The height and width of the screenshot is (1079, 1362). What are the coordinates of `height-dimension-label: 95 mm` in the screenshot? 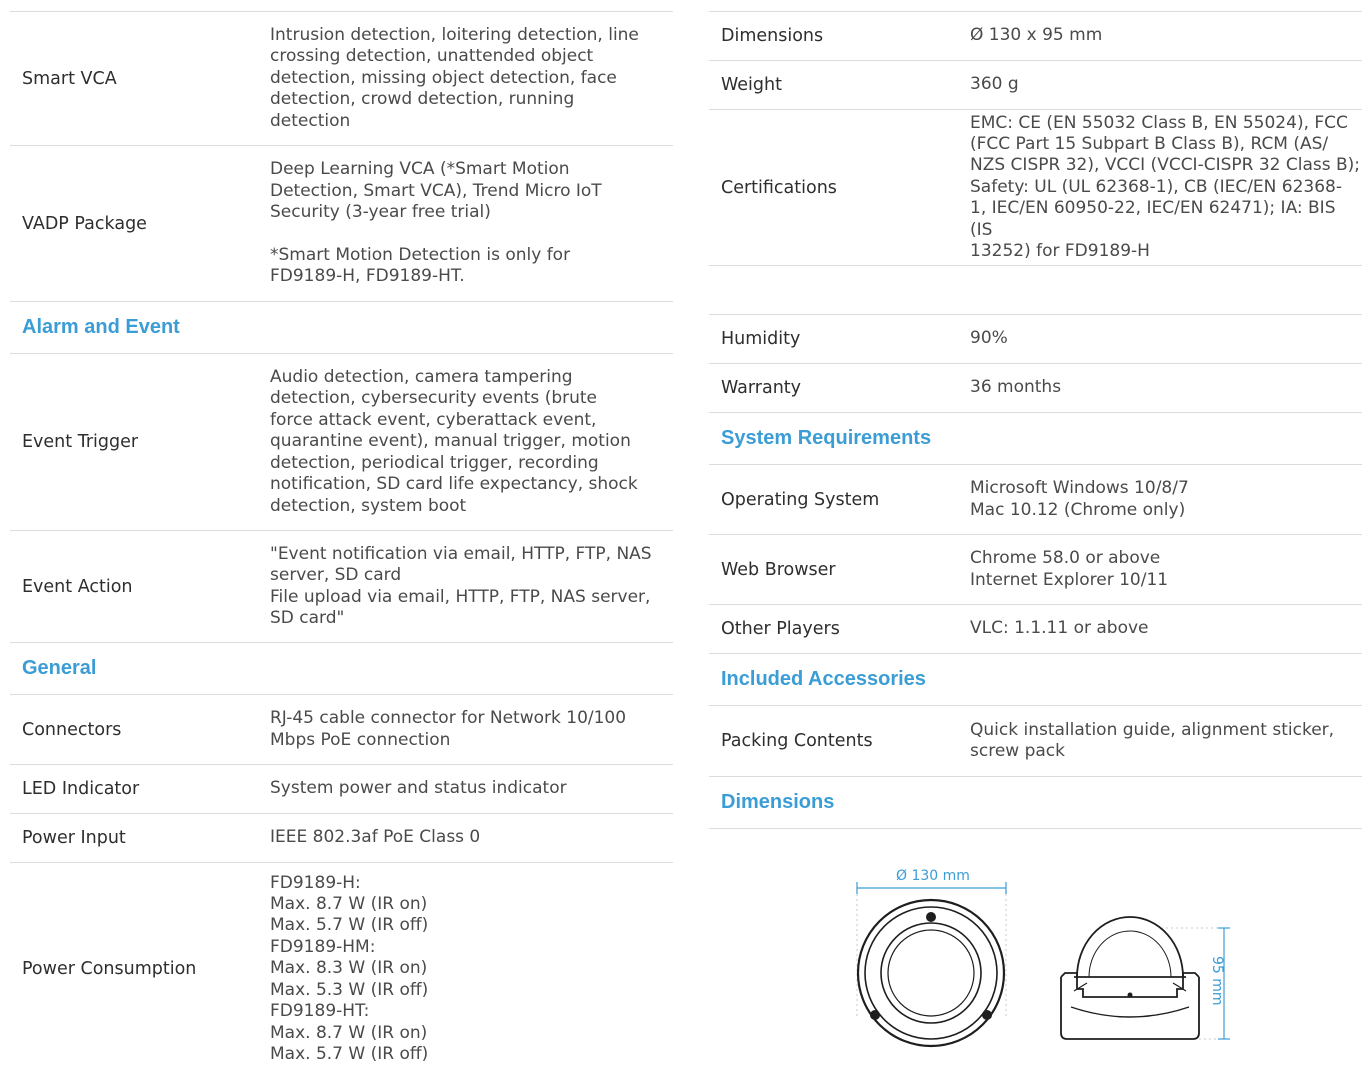 It's located at (1217, 981).